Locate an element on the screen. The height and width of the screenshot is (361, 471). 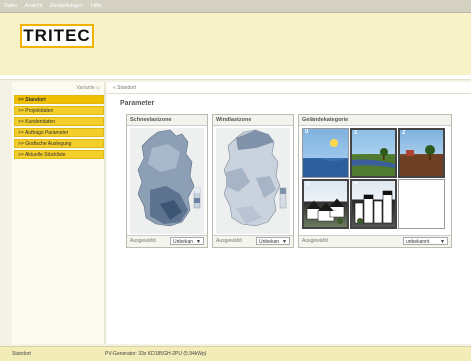
header-divider is located at coordinates (235, 77).